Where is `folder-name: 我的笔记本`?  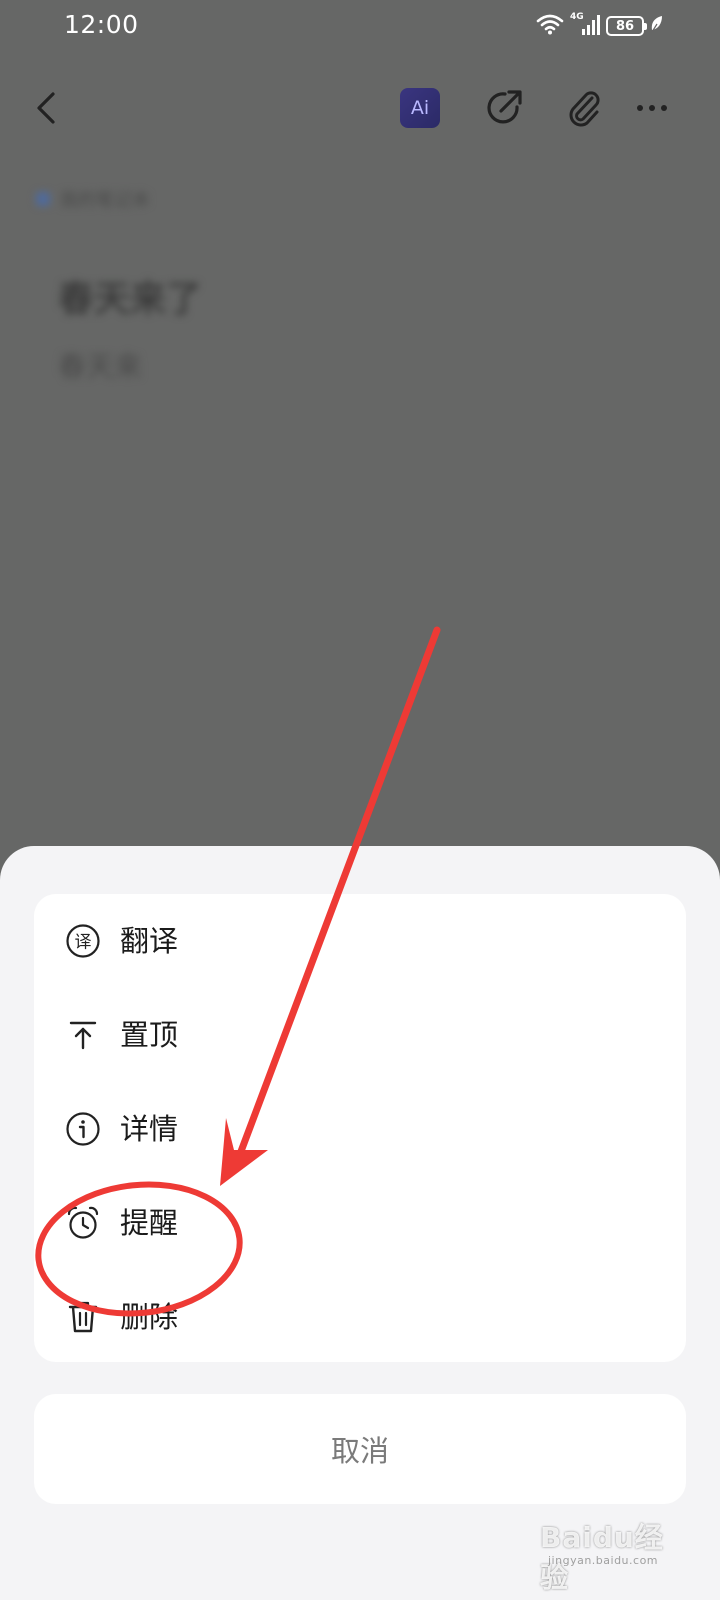 folder-name: 我的笔记本 is located at coordinates (105, 200).